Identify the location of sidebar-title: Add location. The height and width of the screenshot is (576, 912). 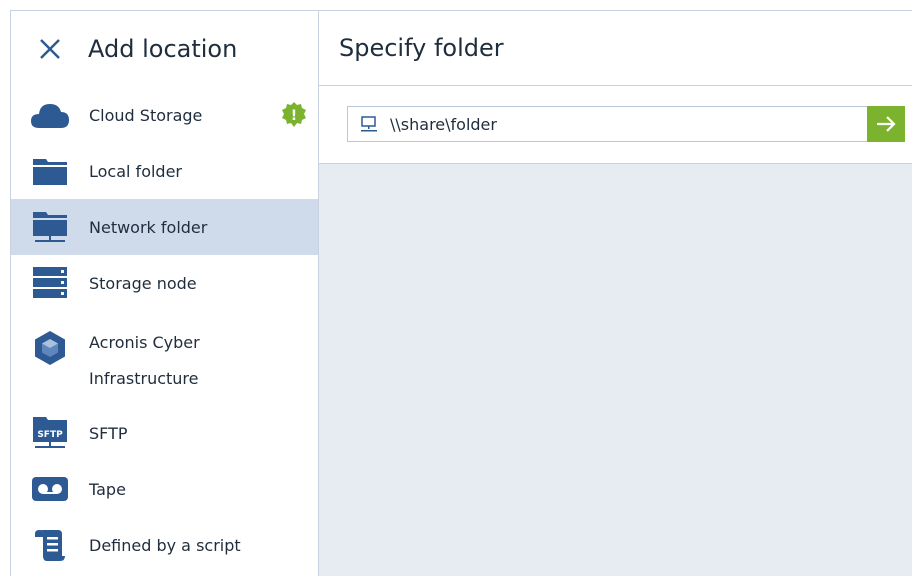
(163, 49).